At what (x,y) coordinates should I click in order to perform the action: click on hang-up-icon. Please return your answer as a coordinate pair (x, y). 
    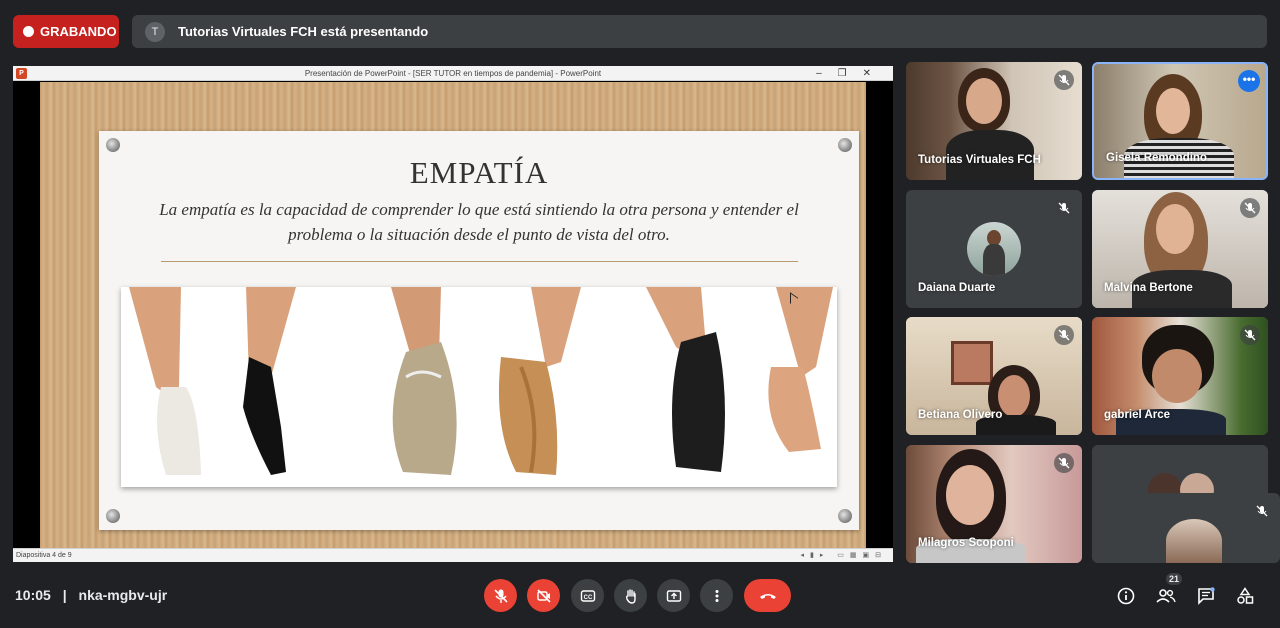
    Looking at the image, I should click on (767, 596).